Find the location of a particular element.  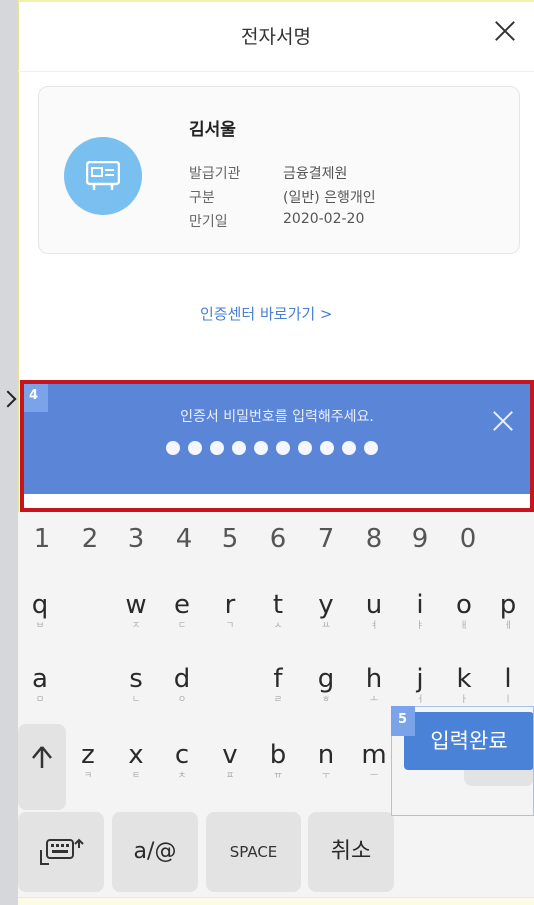

key-letter: b is located at coordinates (278, 755).